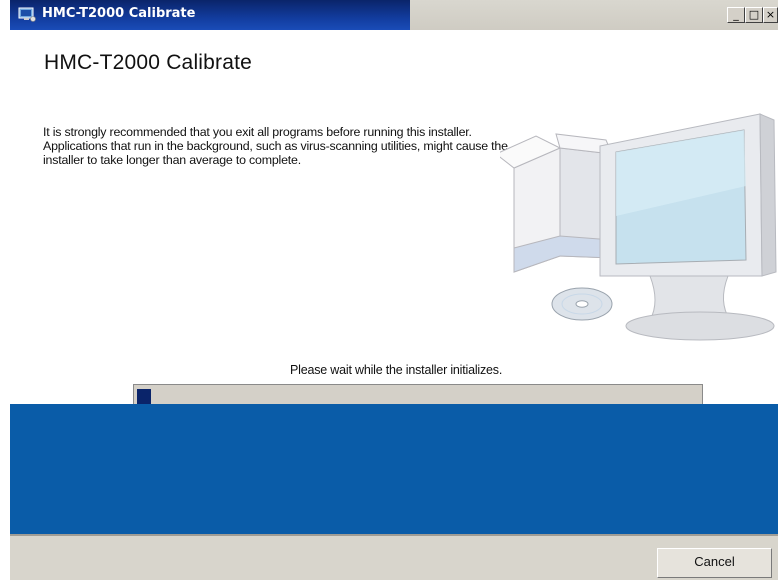  What do you see at coordinates (714, 563) in the screenshot?
I see `cancel-button: Cancel` at bounding box center [714, 563].